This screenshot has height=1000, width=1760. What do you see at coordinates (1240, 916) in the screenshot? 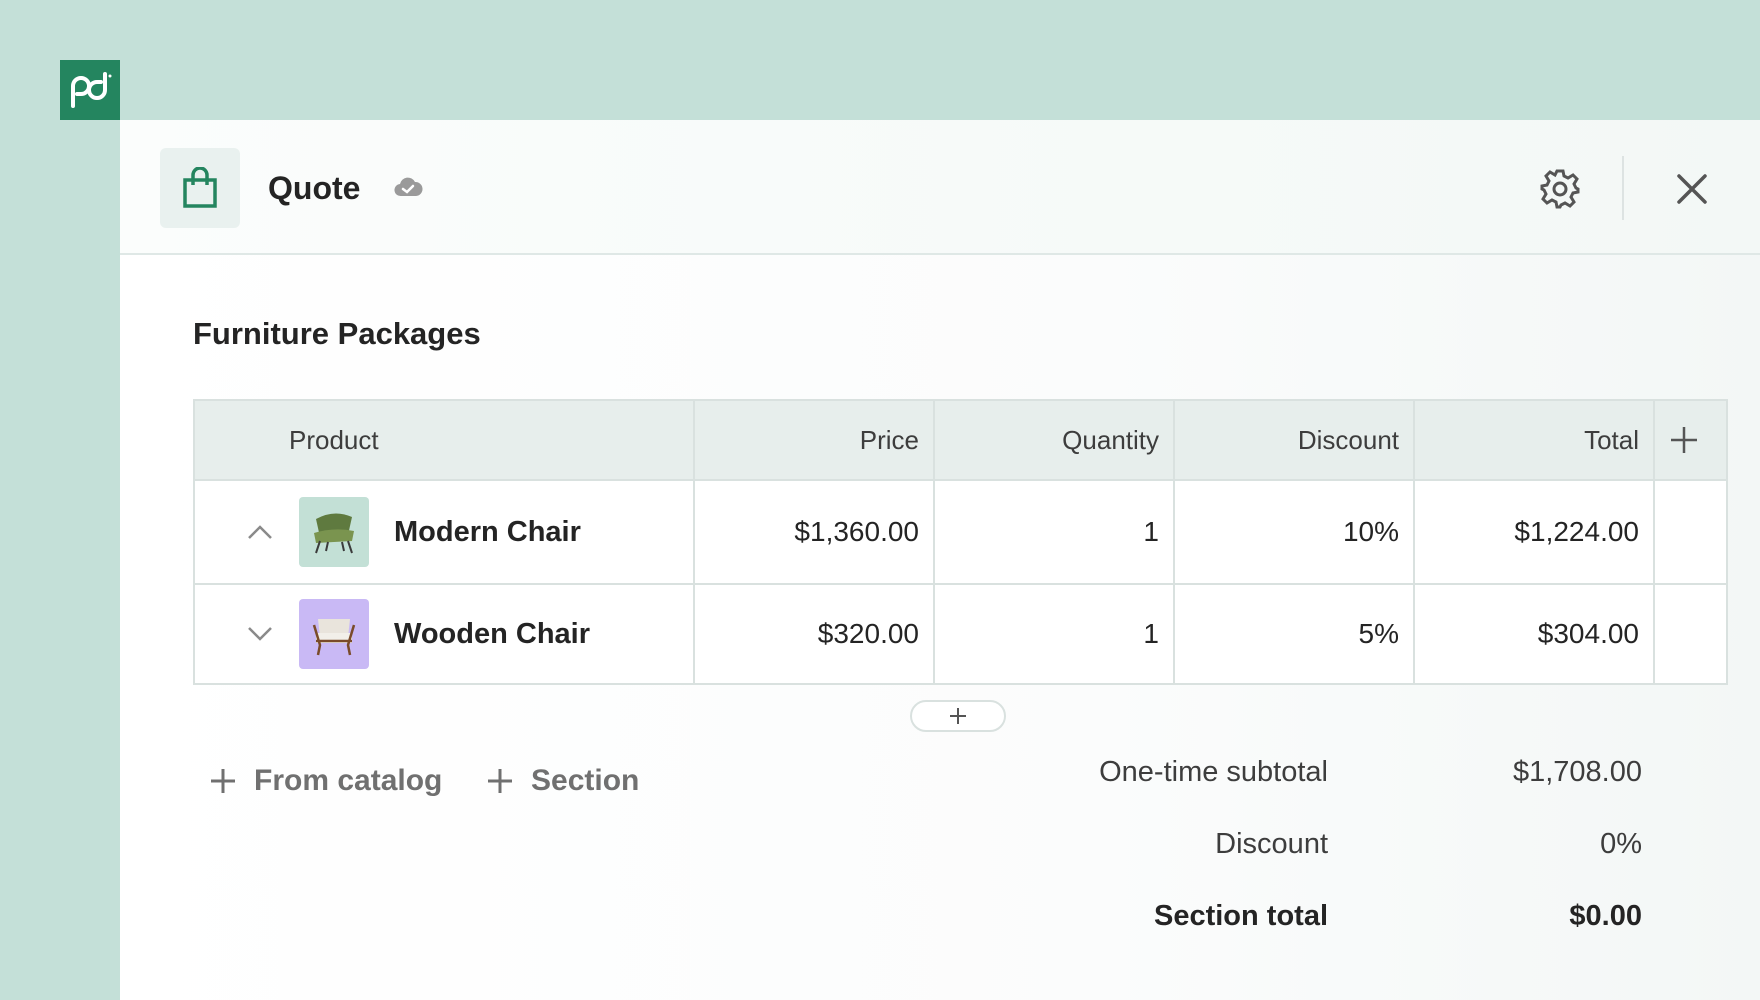
I see `section-total-label: Section total` at bounding box center [1240, 916].